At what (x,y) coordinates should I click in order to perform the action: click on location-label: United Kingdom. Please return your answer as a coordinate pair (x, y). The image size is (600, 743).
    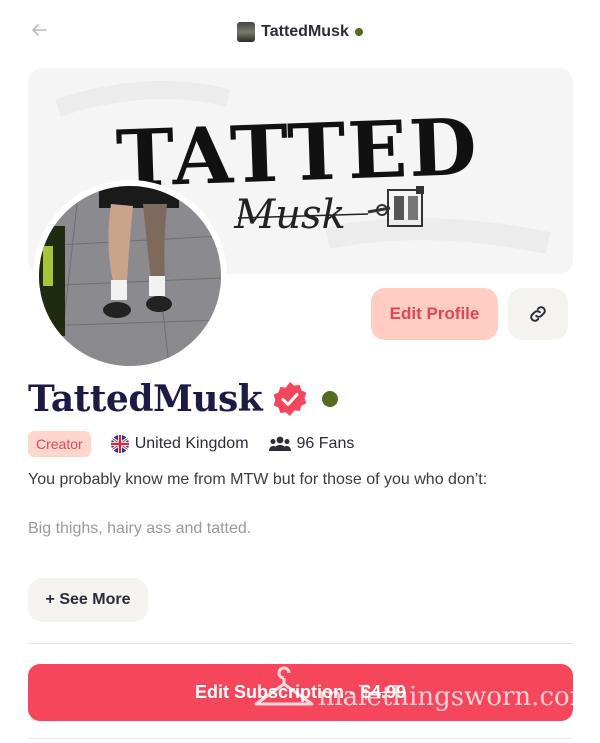
    Looking at the image, I should click on (191, 443).